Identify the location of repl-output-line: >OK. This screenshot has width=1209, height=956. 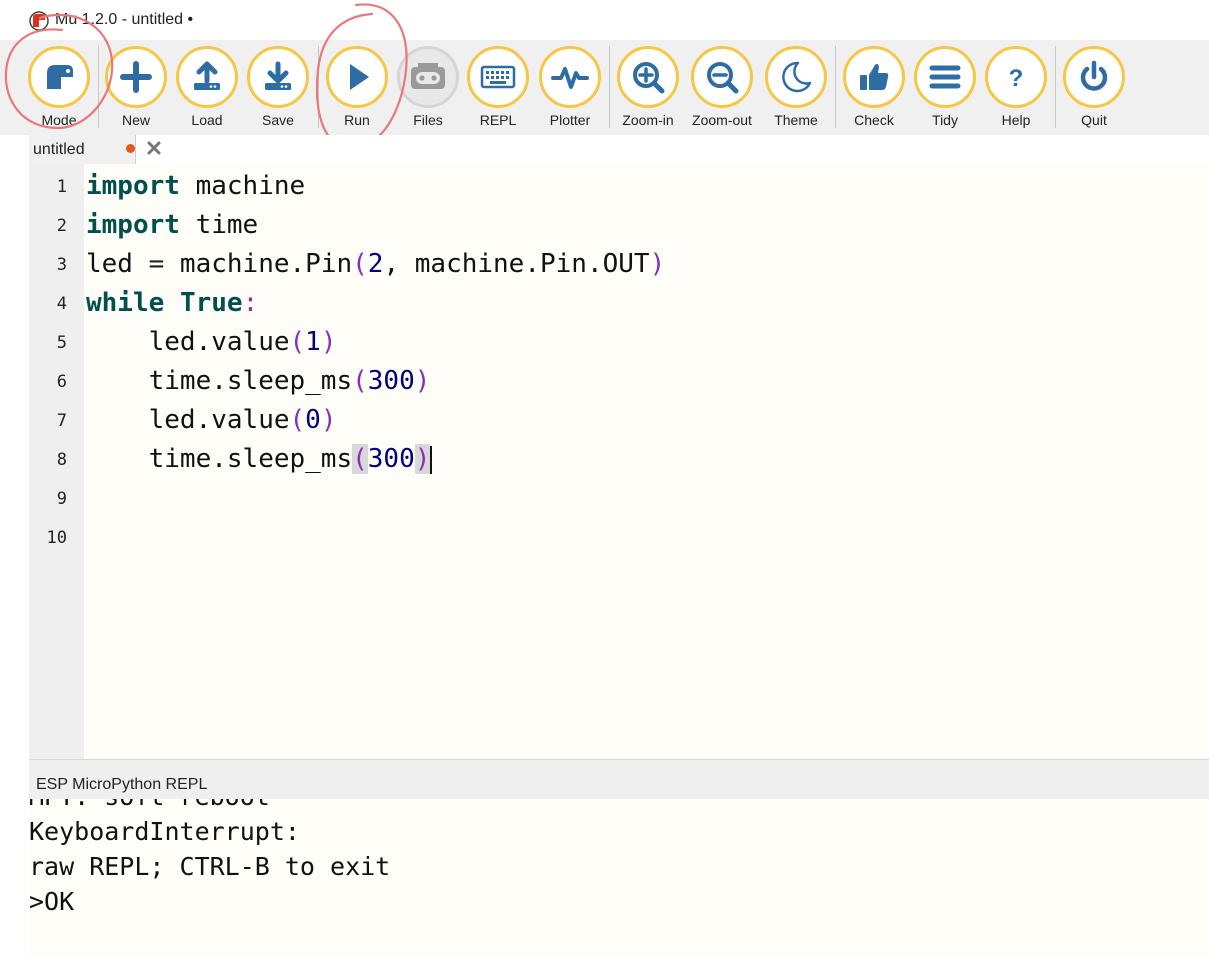
(52, 901).